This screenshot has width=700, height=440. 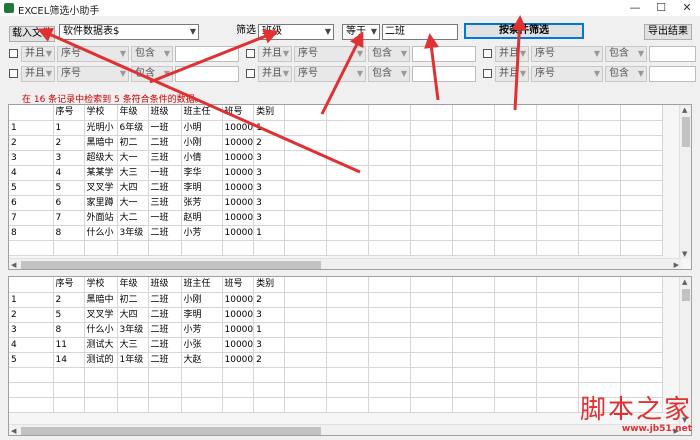 I want to click on table-cell: 黑暗中, so click(x=101, y=300).